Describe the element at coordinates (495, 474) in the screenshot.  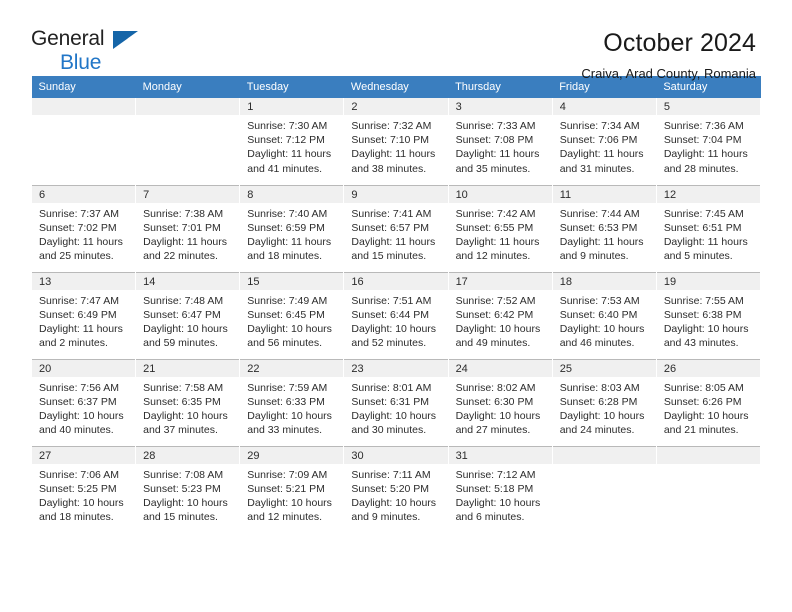
I see `sunrise-text: Sunrise: 7:12 AM` at that location.